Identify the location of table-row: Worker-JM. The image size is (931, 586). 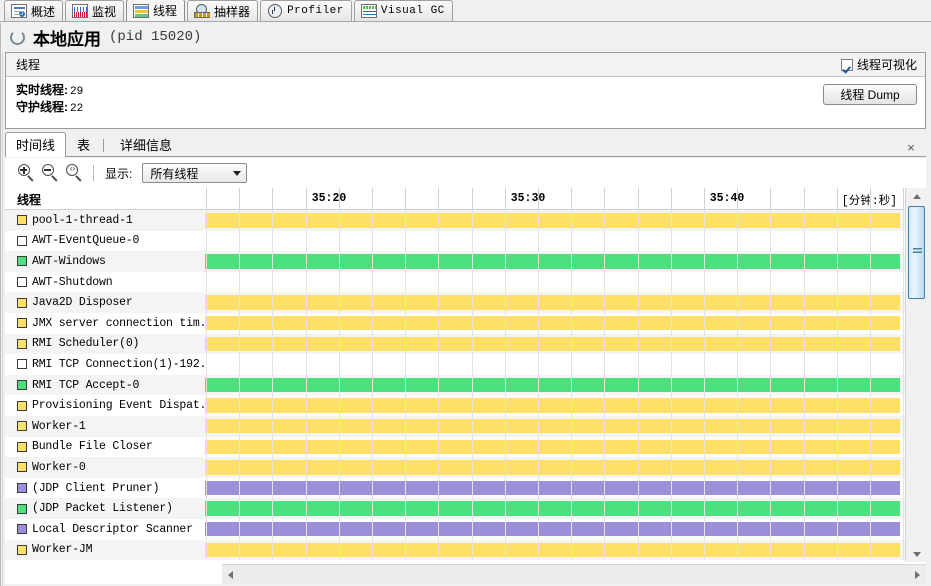
(455, 550).